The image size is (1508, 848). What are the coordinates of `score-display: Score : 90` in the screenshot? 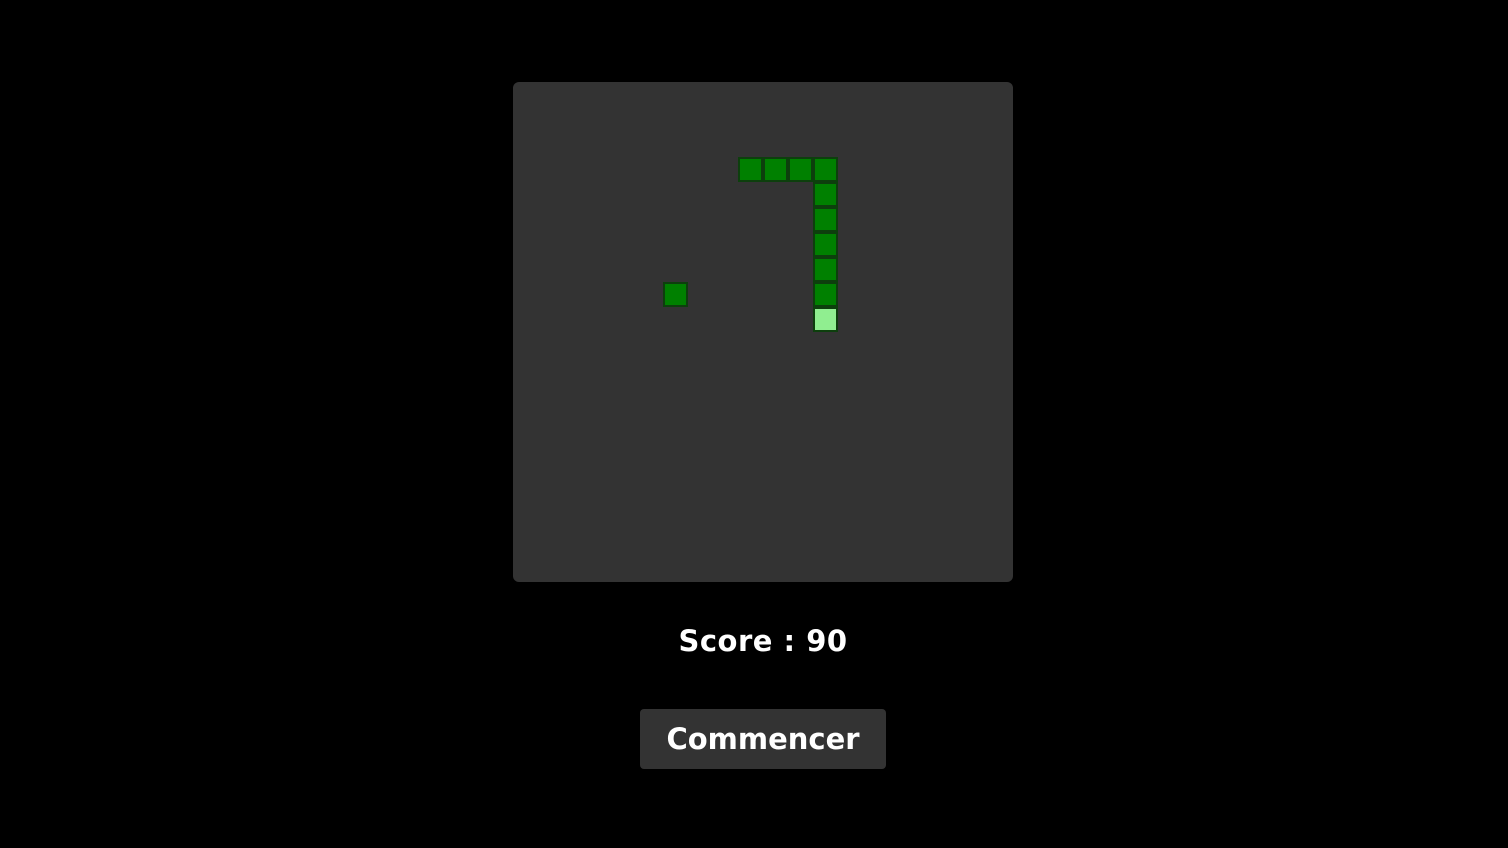 It's located at (763, 641).